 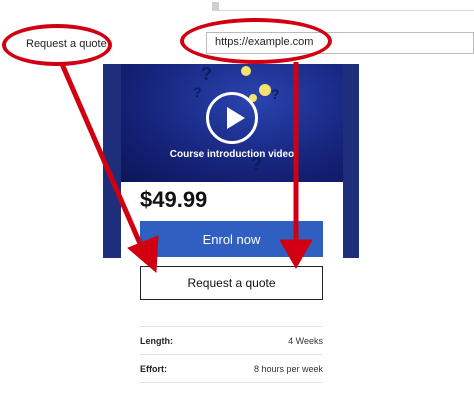 I want to click on arrow-line-left, so click(x=105, y=163).